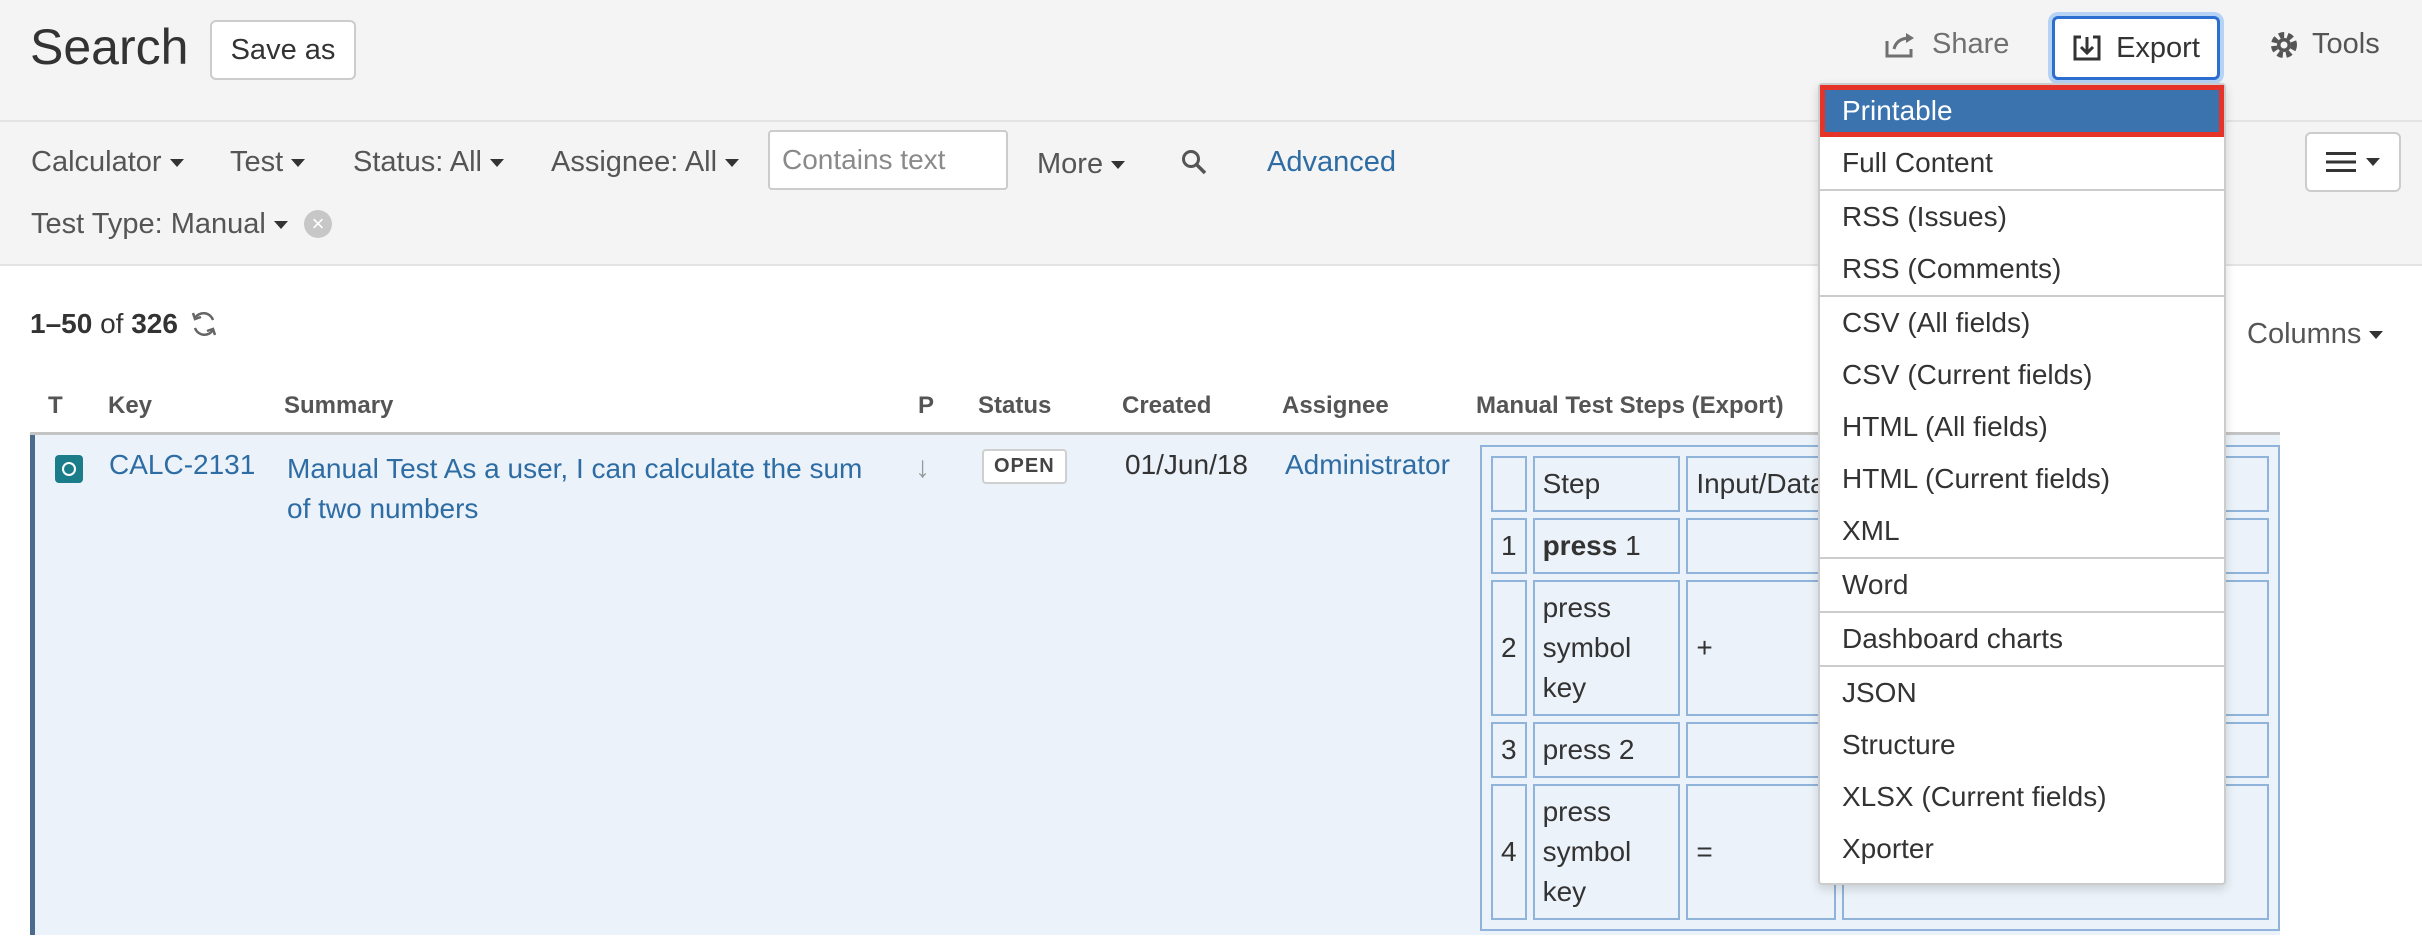 The width and height of the screenshot is (2422, 946). Describe the element at coordinates (2022, 531) in the screenshot. I see `menu-item-xml: XML` at that location.